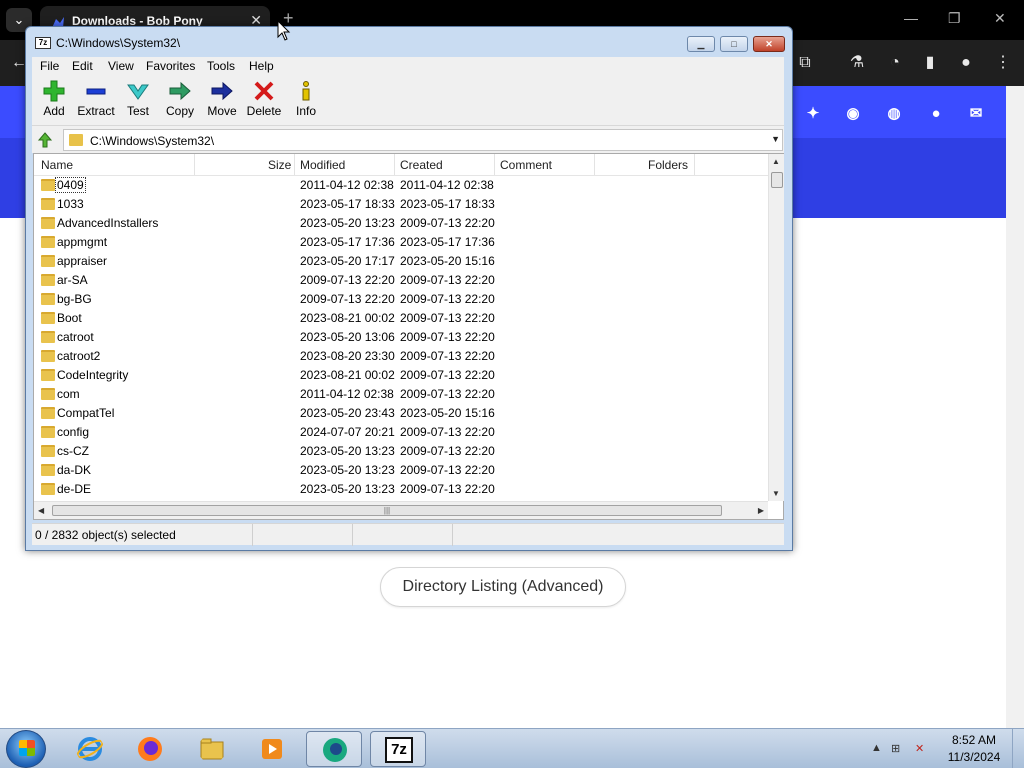 The height and width of the screenshot is (768, 1024). Describe the element at coordinates (138, 101) in the screenshot. I see `test-button: Test` at that location.